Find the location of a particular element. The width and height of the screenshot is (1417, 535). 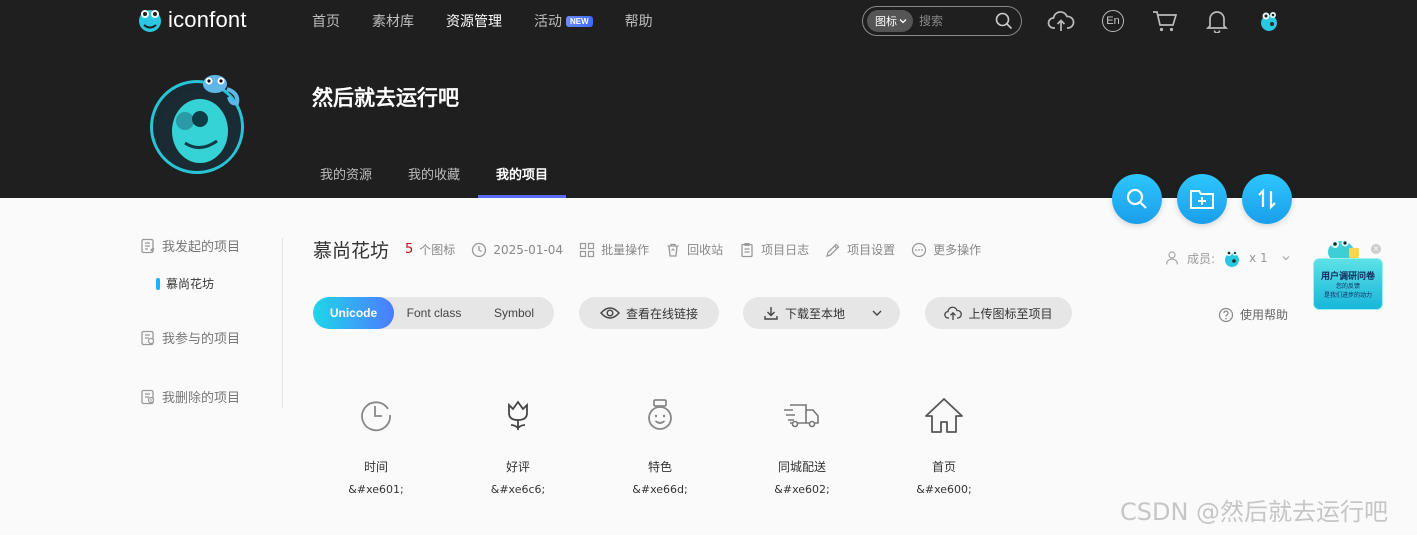

logo-text: iconfont is located at coordinates (207, 19).